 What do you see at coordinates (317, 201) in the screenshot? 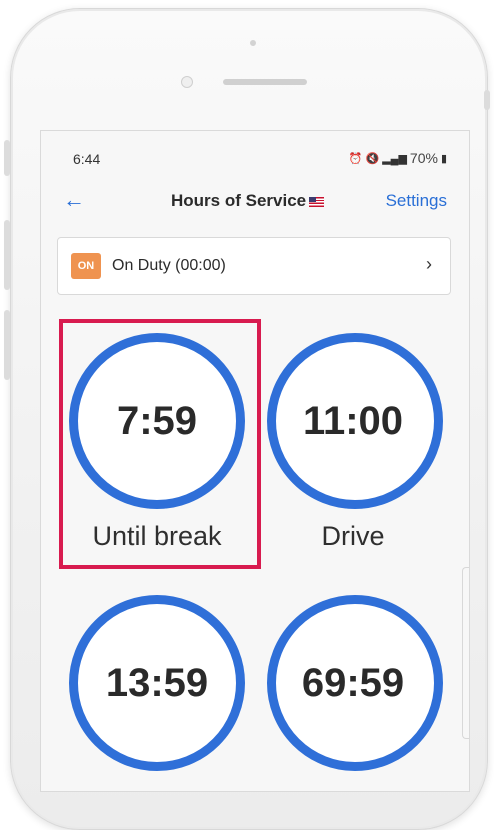
I see `us-flag-icon` at bounding box center [317, 201].